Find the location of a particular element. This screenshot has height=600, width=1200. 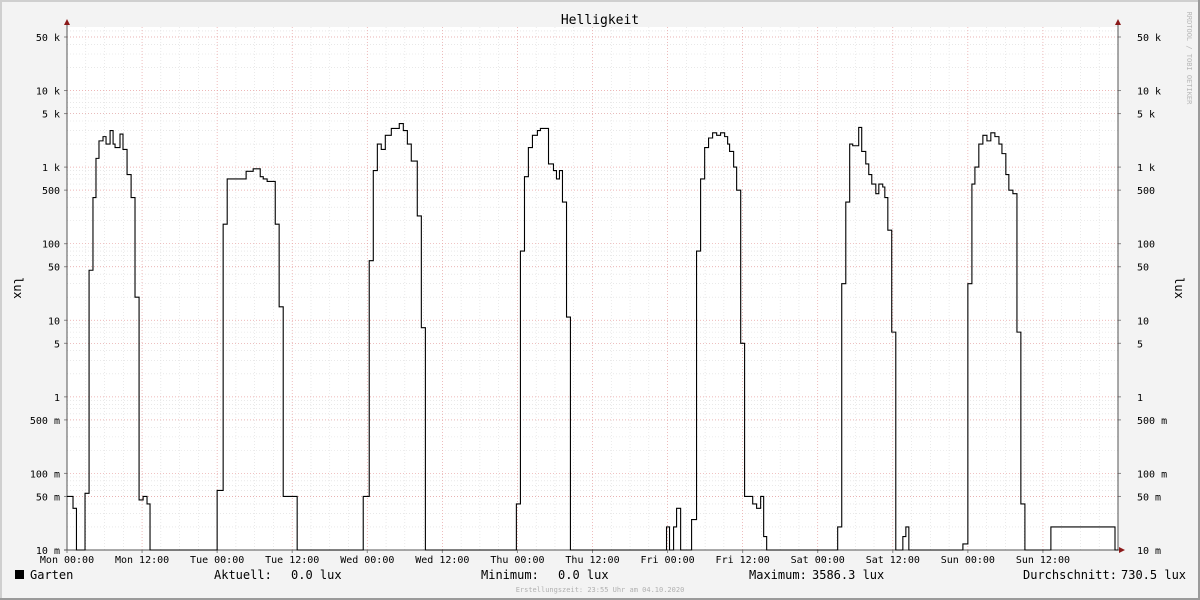

y-tick-label-right: 50 is located at coordinates (1143, 268).